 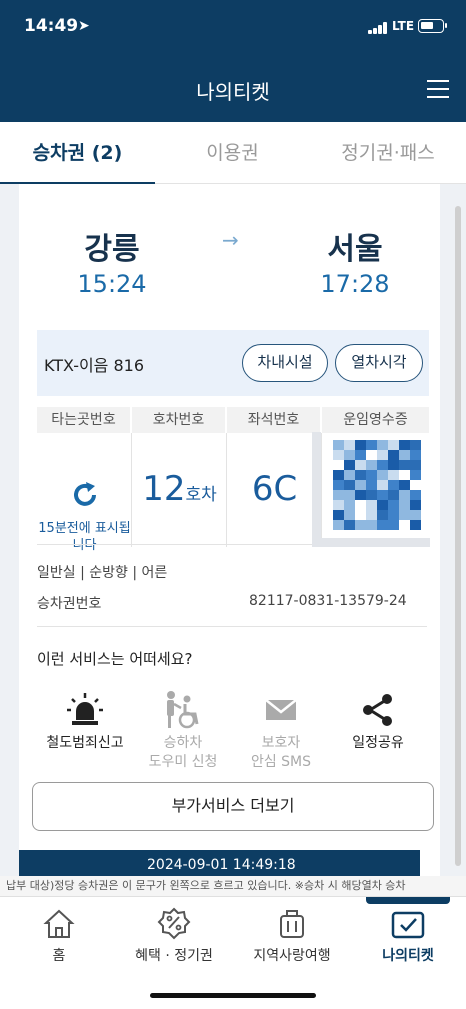 What do you see at coordinates (281, 731) in the screenshot?
I see `service-guardian-sms: 보호자 안심 SMS` at bounding box center [281, 731].